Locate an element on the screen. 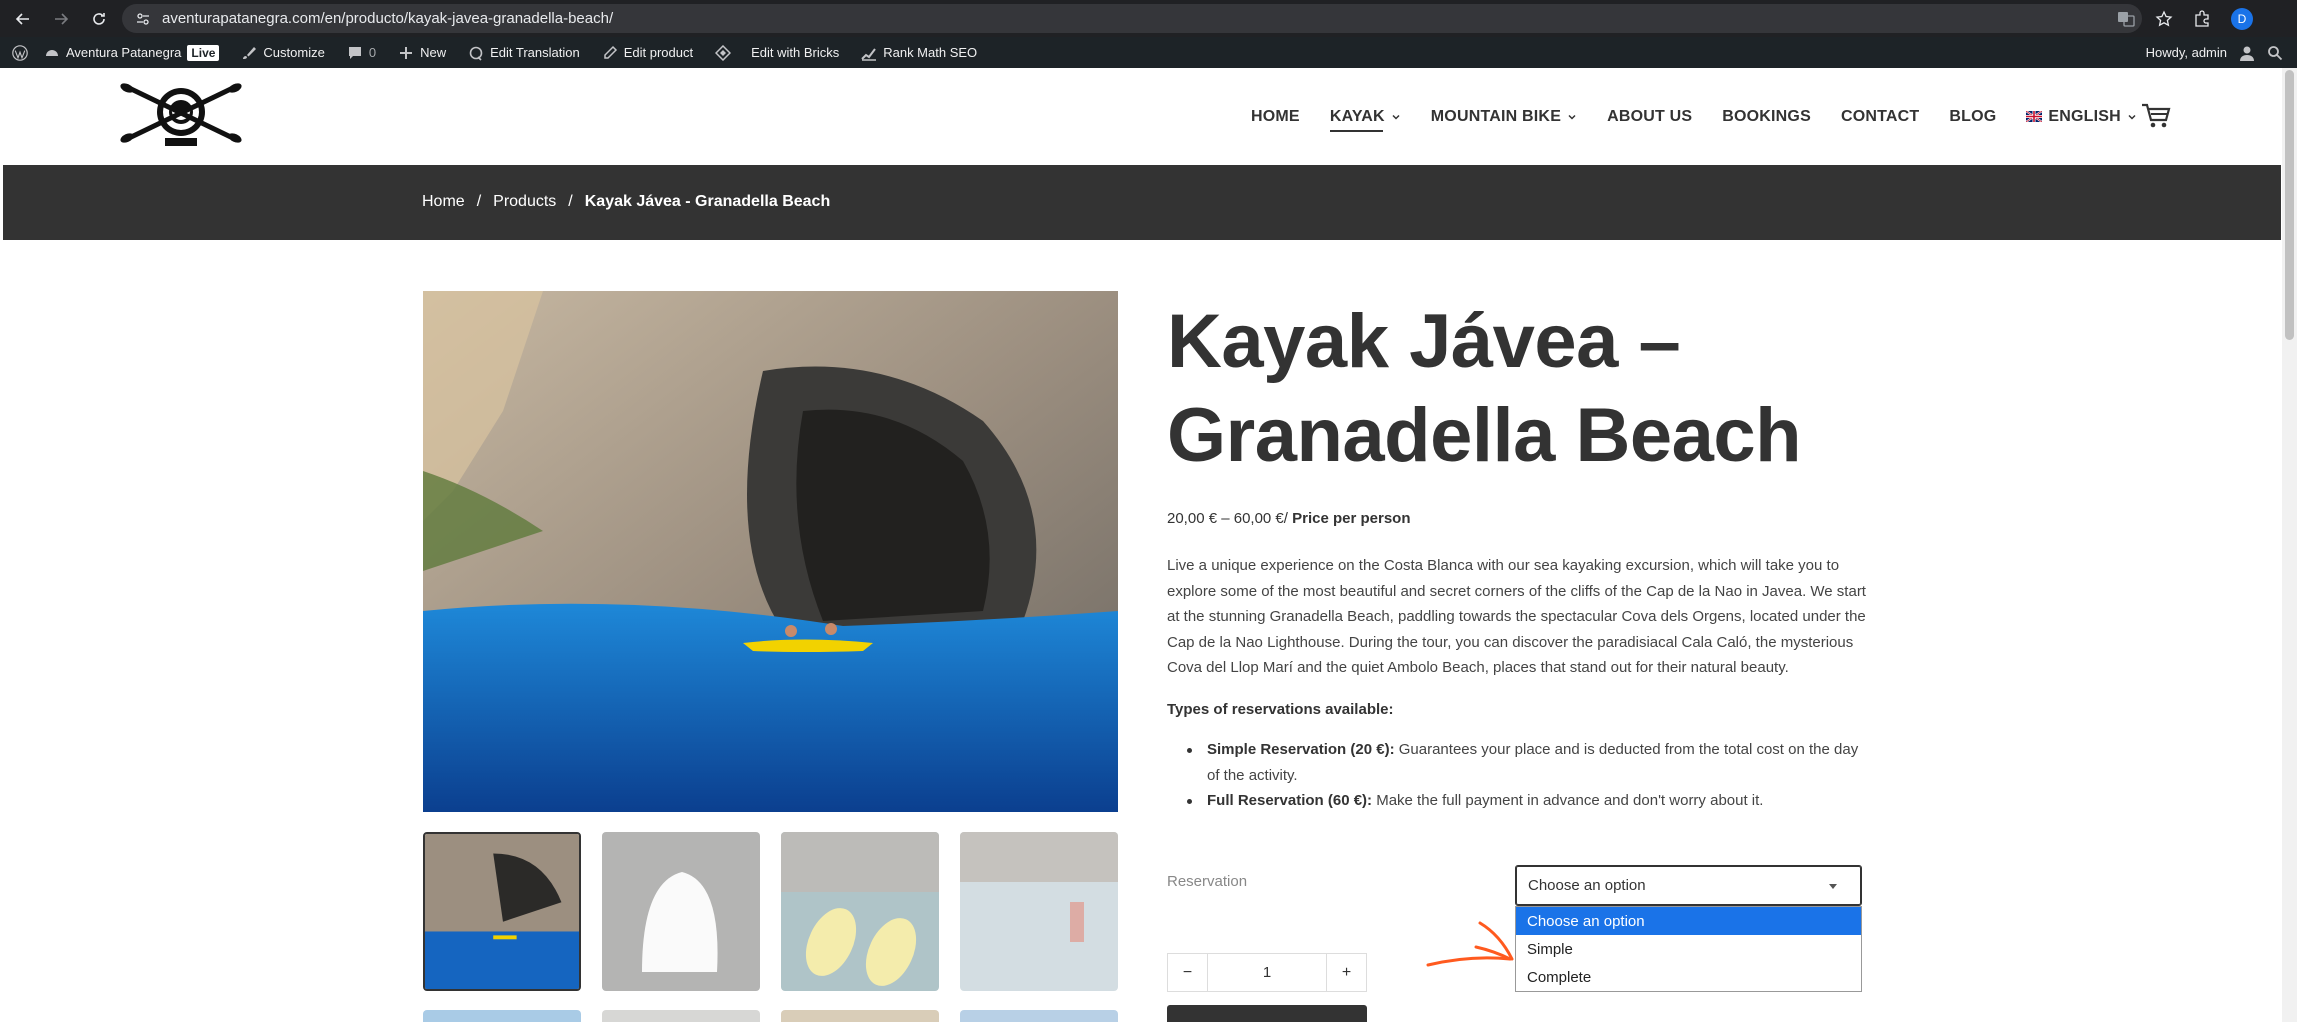 The width and height of the screenshot is (2297, 1022). wordpress-logo-menu is located at coordinates (20, 52).